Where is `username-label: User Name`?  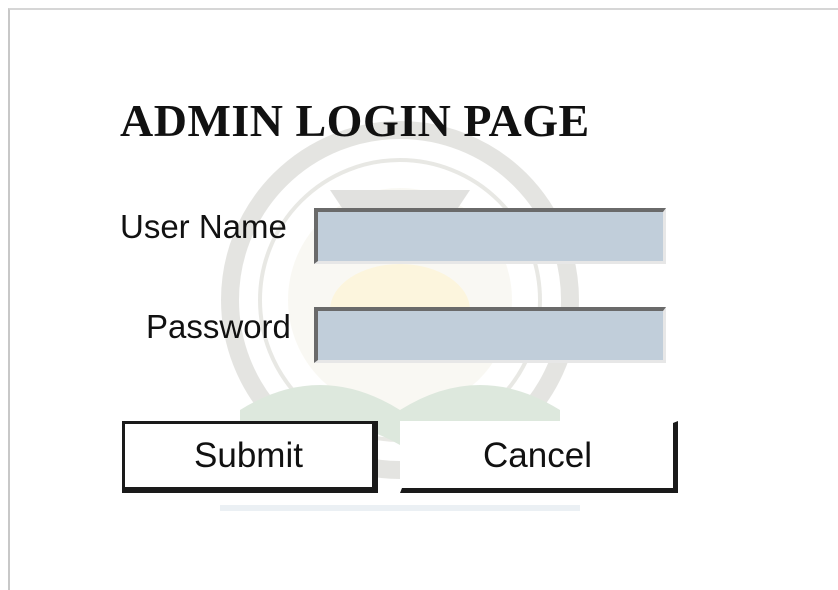
username-label: User Name is located at coordinates (203, 226).